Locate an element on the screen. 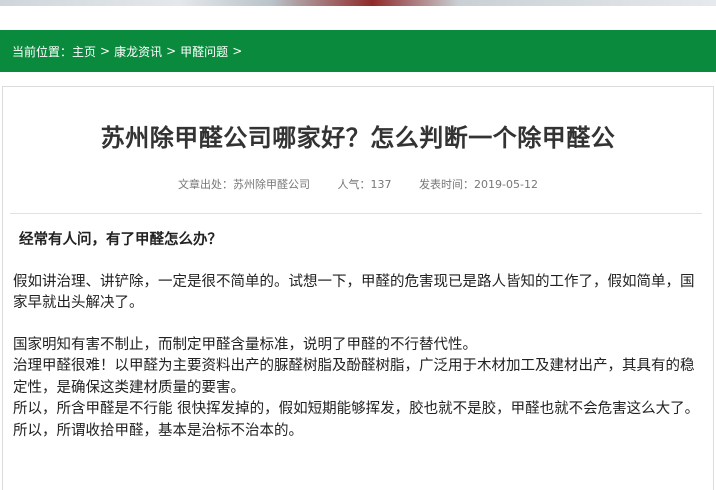 This screenshot has height=490, width=716. article-source: 文章出处：苏州除甲醛公司 is located at coordinates (244, 184).